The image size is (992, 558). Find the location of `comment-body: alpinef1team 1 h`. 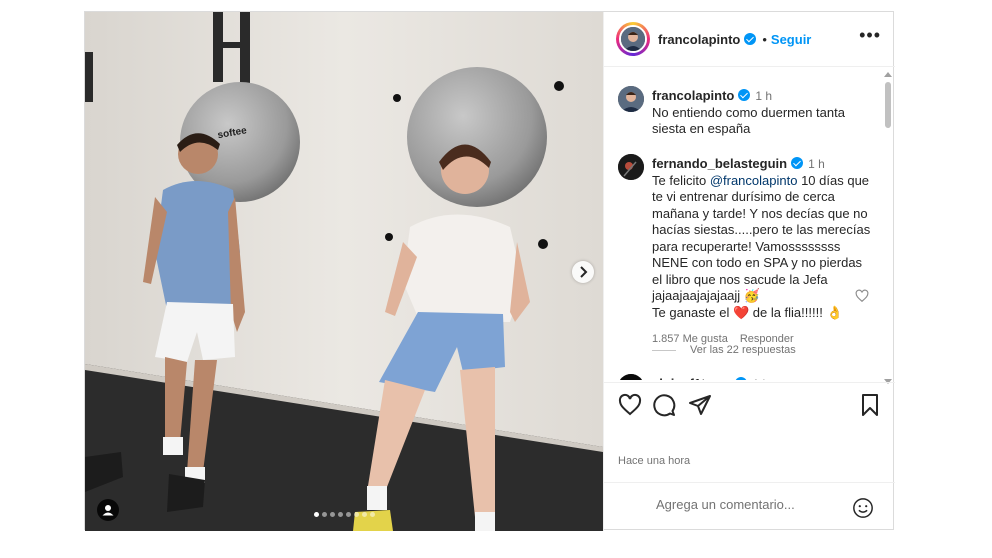

comment-body: alpinef1team 1 h is located at coordinates (762, 378).